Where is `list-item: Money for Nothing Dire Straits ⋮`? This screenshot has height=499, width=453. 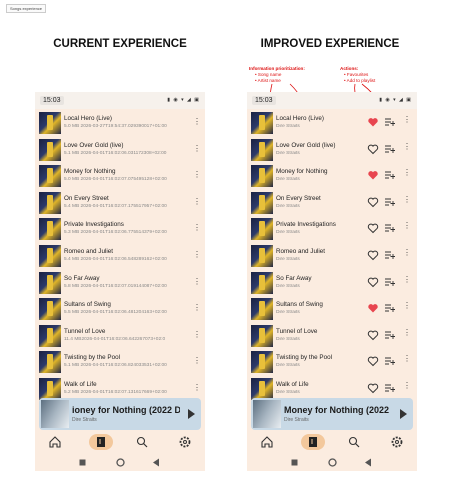
list-item: Money for Nothing Dire Straits ⋮ is located at coordinates (332, 176).